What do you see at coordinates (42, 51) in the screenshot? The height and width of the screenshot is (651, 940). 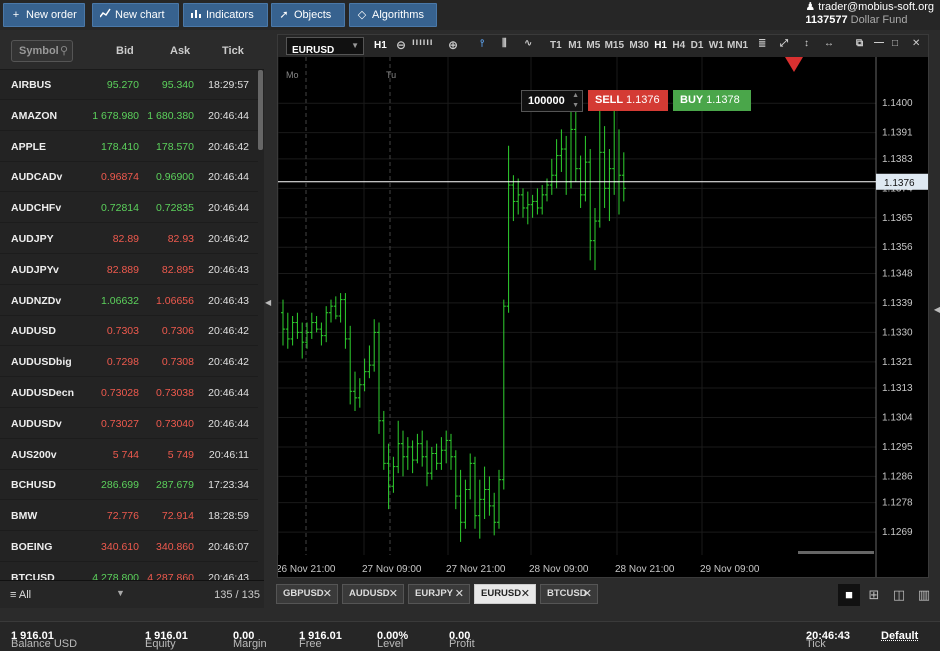 I see `symbol-search-input: Symbol ⚲` at bounding box center [42, 51].